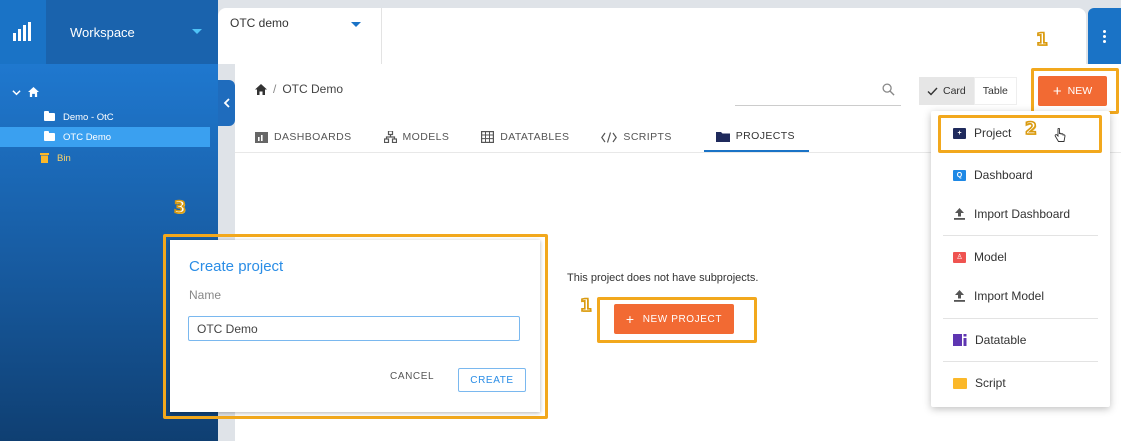 This screenshot has width=1121, height=441. What do you see at coordinates (535, 137) in the screenshot?
I see `tab-label: DATATABLES` at bounding box center [535, 137].